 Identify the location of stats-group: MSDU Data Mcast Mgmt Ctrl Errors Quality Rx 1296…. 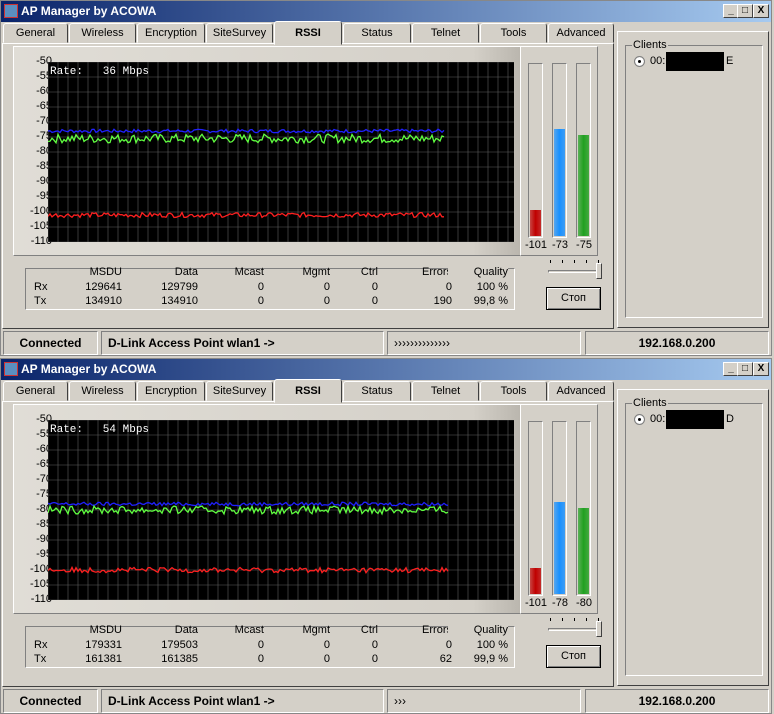
(270, 288).